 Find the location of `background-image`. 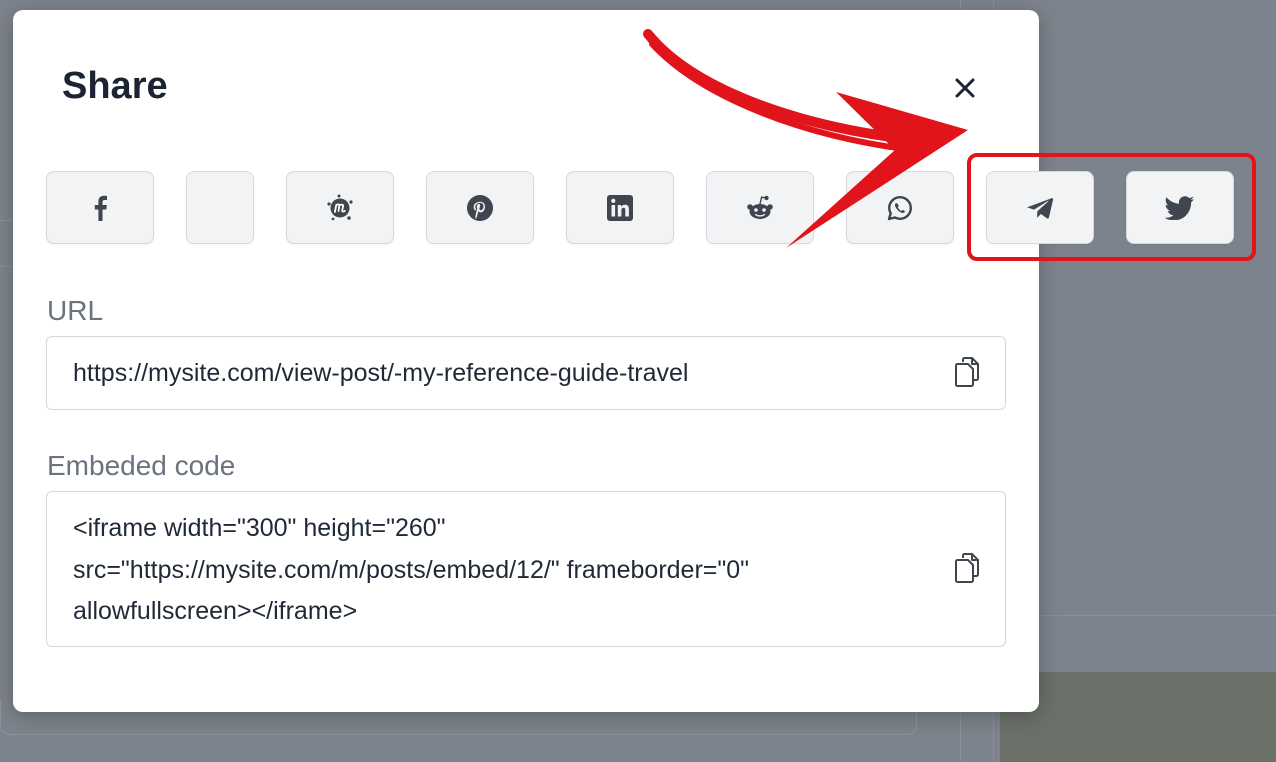

background-image is located at coordinates (1138, 717).